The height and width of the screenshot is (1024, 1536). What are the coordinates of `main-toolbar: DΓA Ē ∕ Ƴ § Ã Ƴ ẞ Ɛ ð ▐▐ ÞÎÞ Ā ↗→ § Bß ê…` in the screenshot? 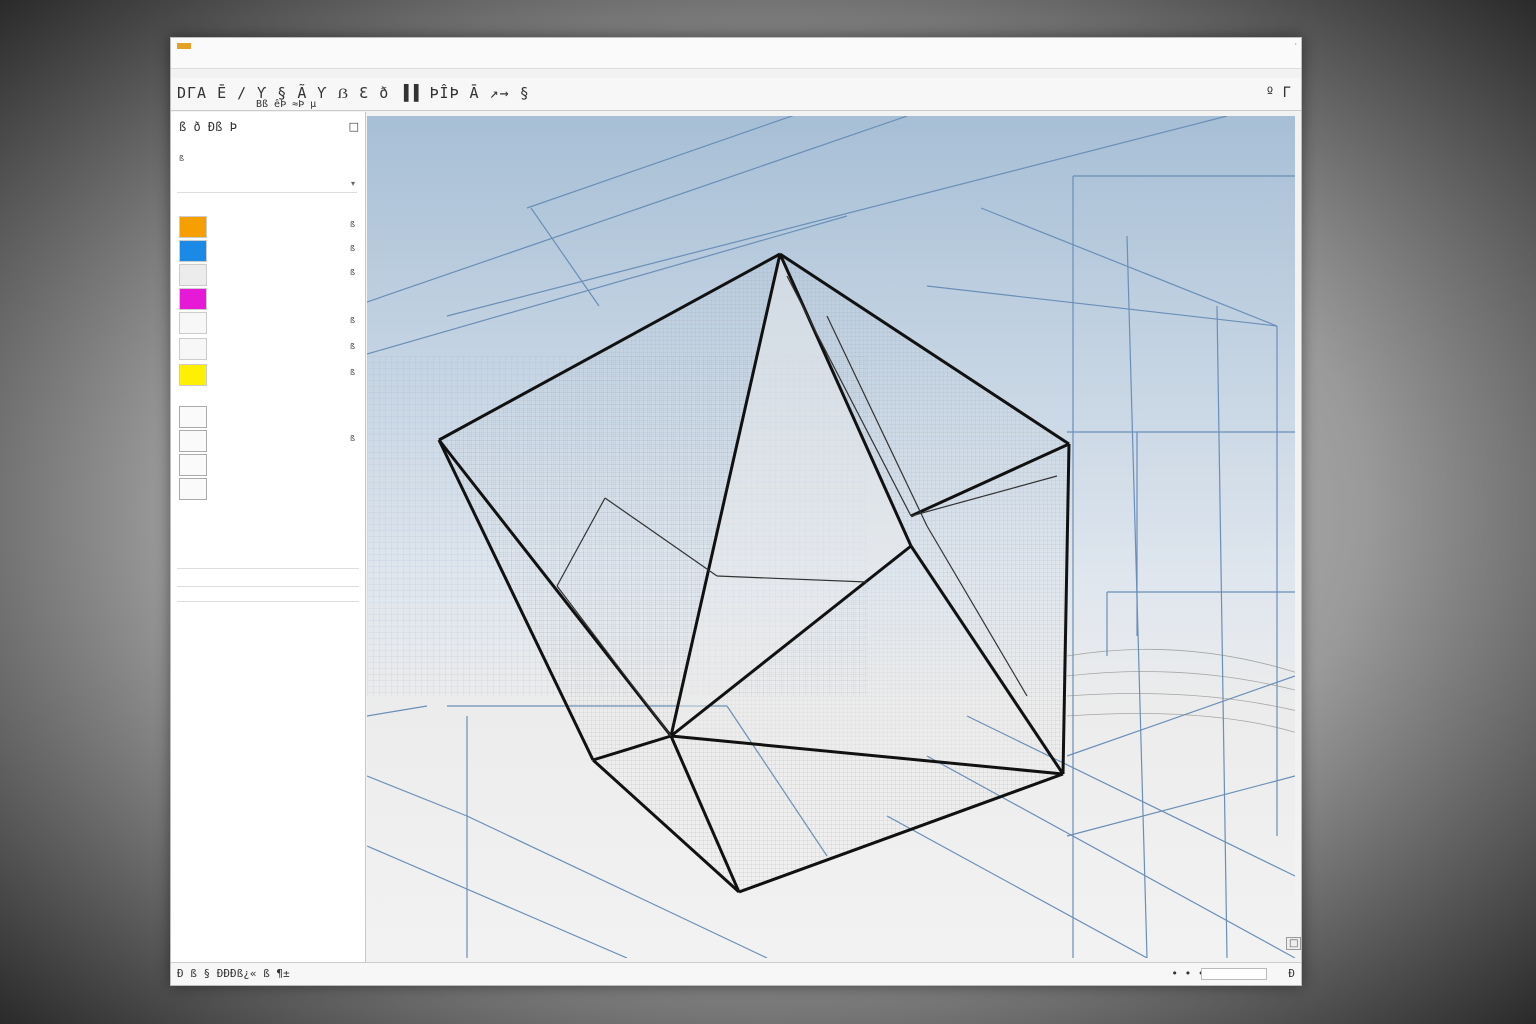 It's located at (736, 94).